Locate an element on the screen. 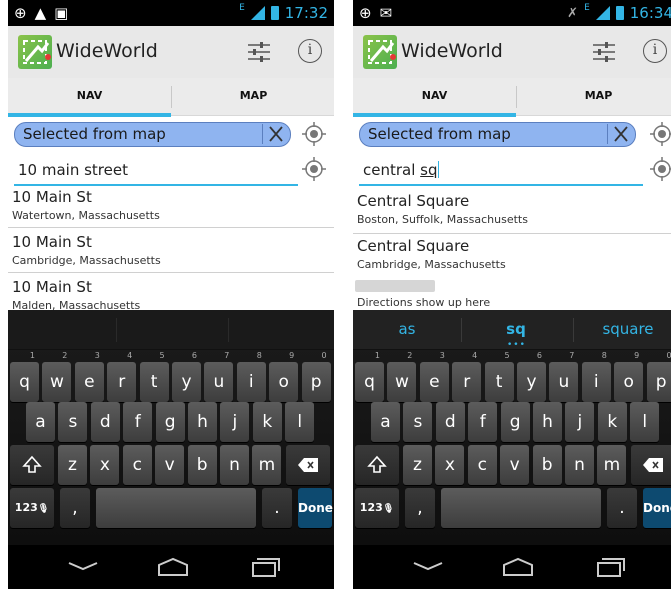 This screenshot has width=671, height=589. list-item: Central Square Cambridge, Massachusetts is located at coordinates (512, 258).